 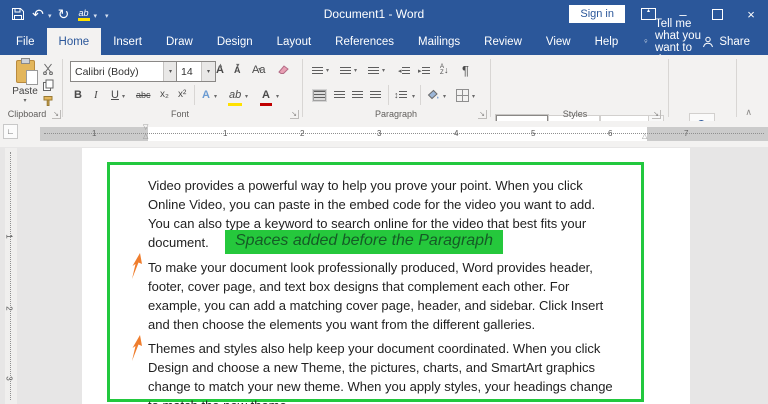 I want to click on tab-home: Home, so click(x=74, y=41).